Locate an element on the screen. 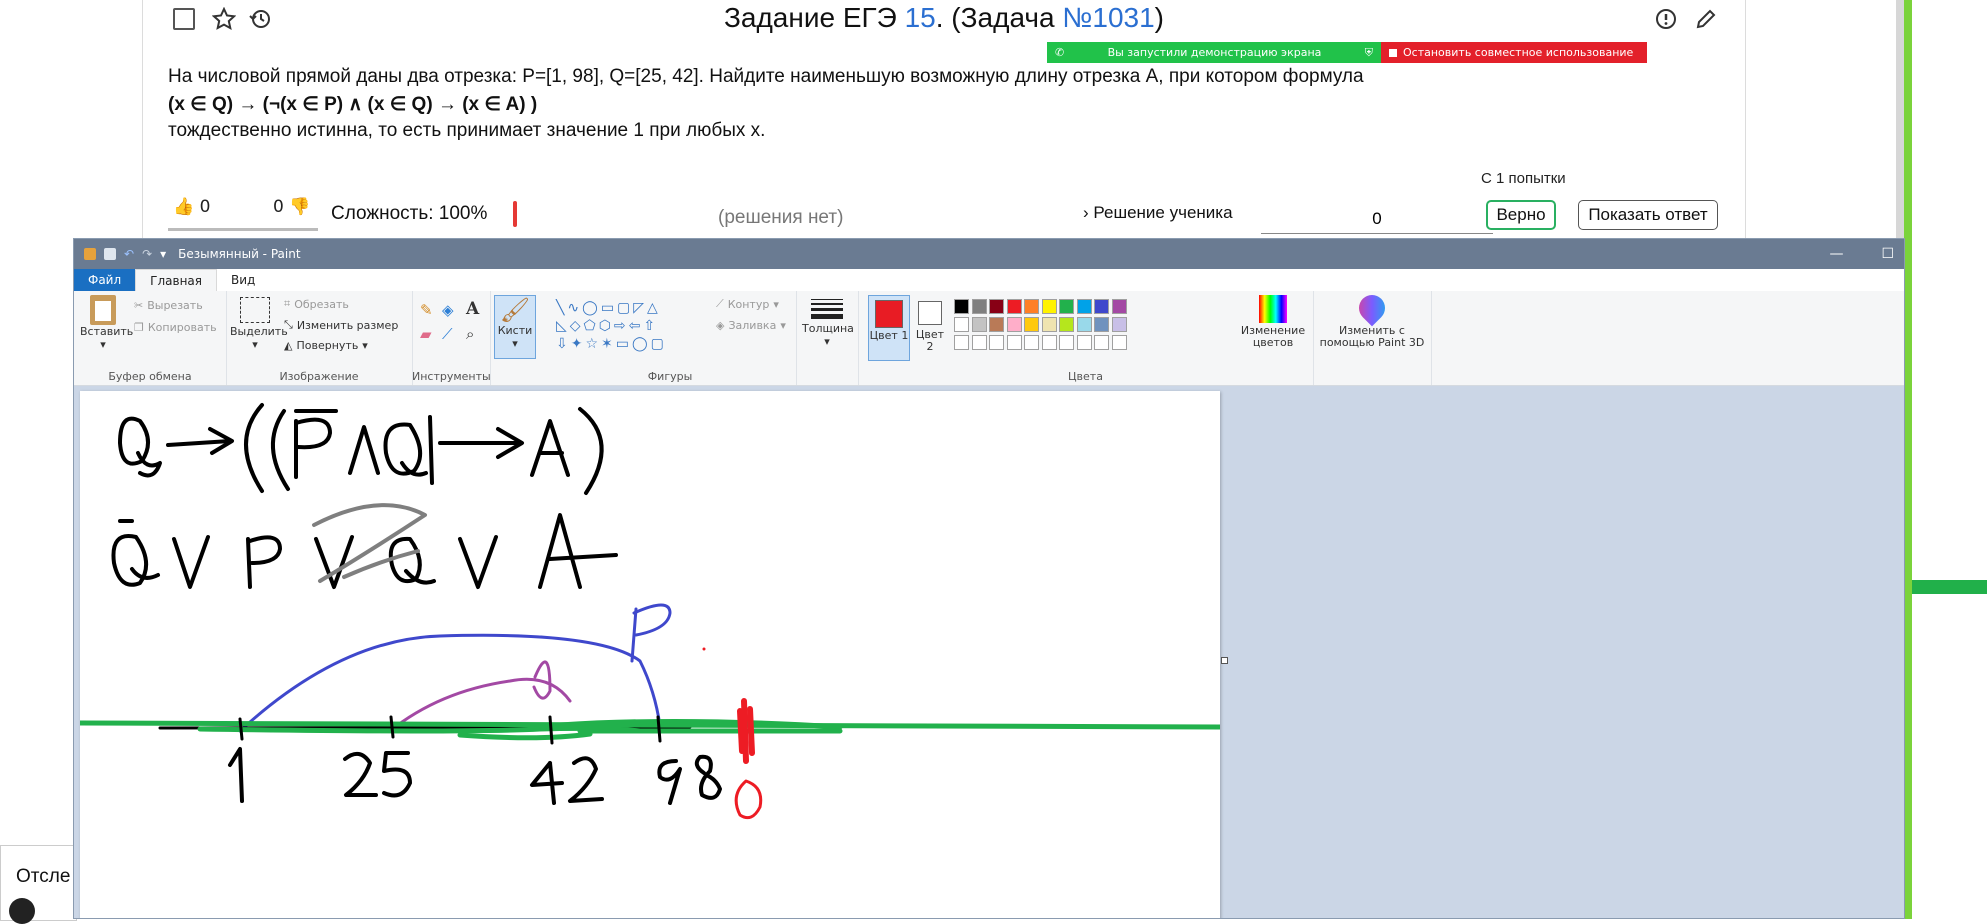 The height and width of the screenshot is (924, 1987). like-count: 0 is located at coordinates (205, 207).